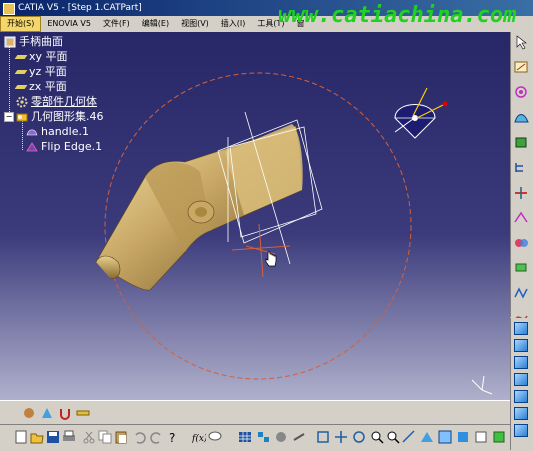  What do you see at coordinates (53, 437) in the screenshot?
I see `save-icon` at bounding box center [53, 437].